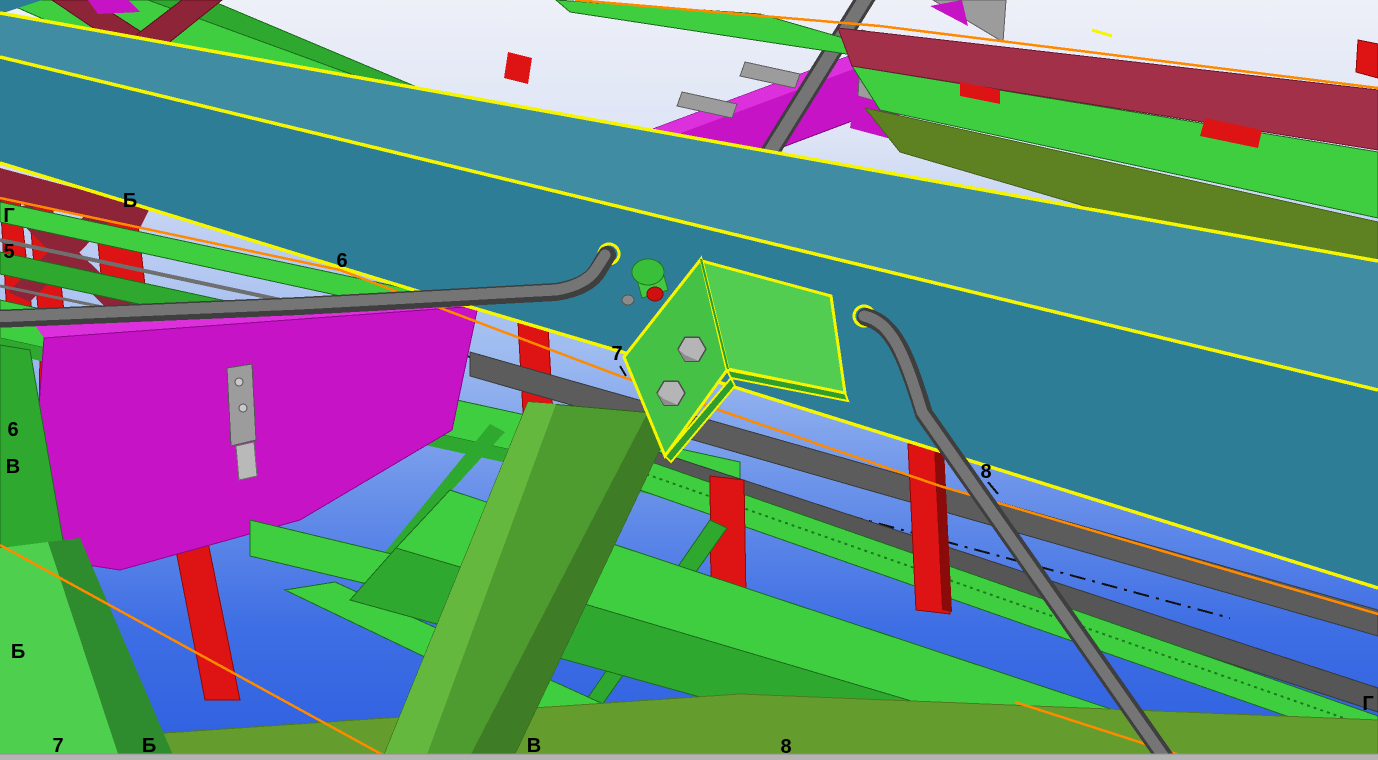  Describe the element at coordinates (689, 757) in the screenshot. I see `status-bar` at that location.